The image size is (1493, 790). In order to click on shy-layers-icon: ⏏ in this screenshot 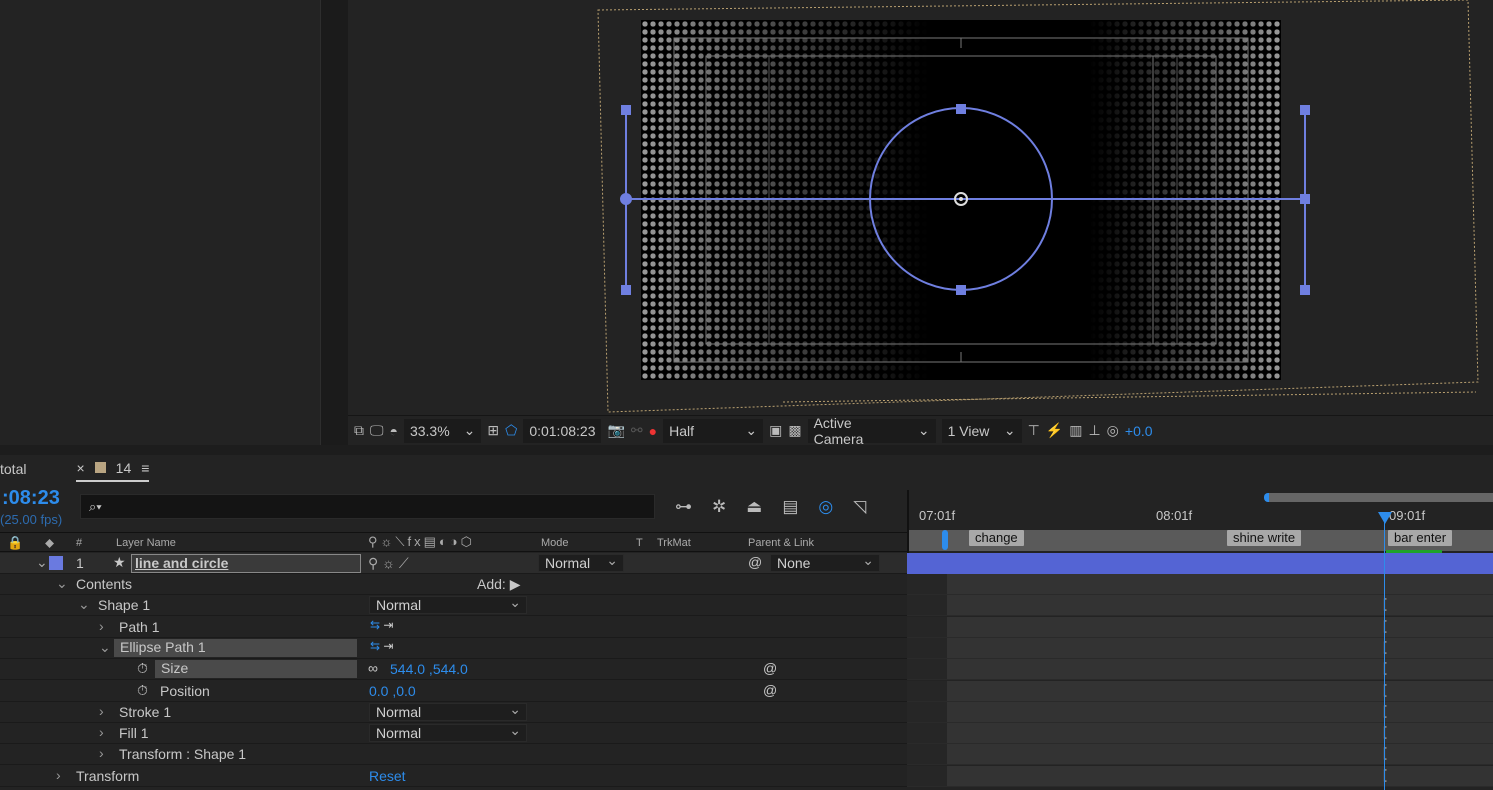, I will do `click(754, 507)`.